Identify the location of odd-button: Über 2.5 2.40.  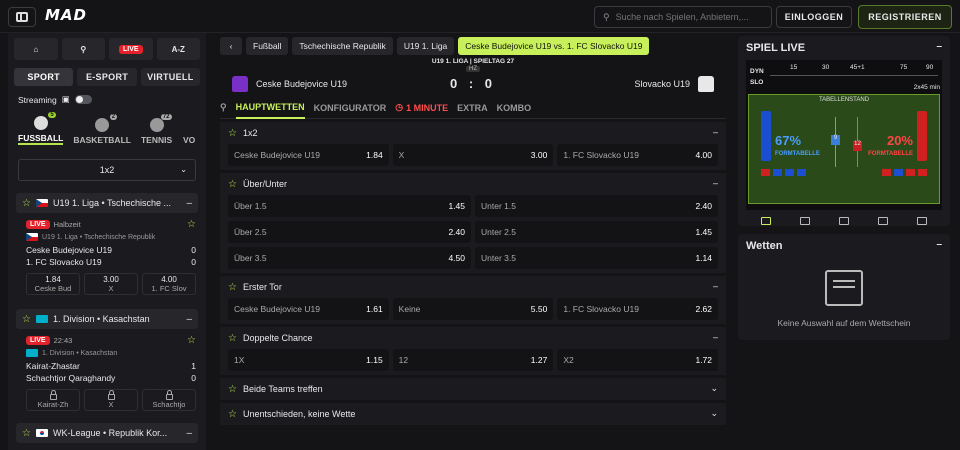
(349, 232).